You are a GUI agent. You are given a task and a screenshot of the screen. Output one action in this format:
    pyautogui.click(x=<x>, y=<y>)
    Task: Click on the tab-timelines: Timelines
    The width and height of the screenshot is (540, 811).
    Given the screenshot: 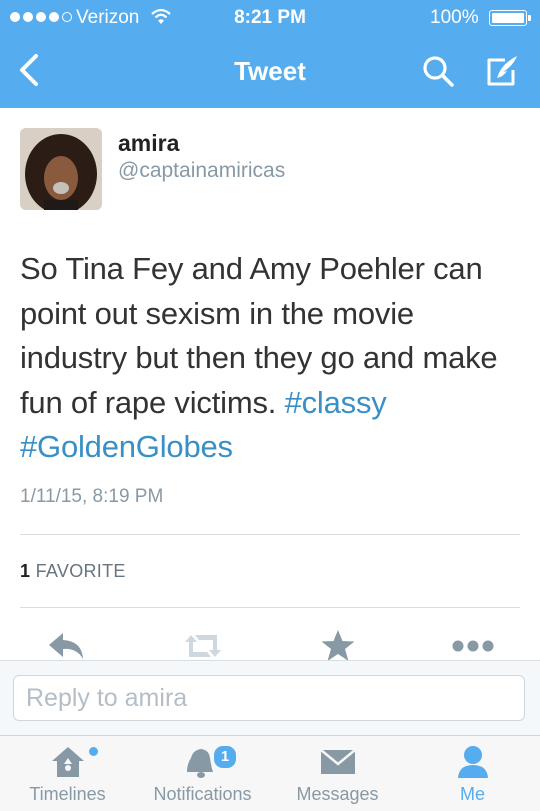 What is the action you would take?
    pyautogui.click(x=67, y=773)
    